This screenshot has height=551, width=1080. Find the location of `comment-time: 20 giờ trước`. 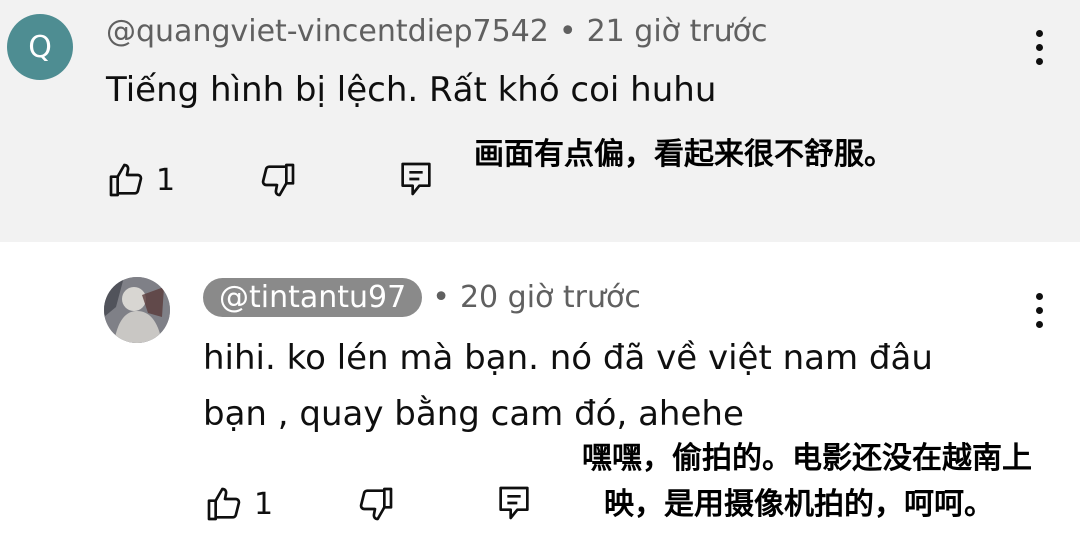

comment-time: 20 giờ trước is located at coordinates (550, 297).